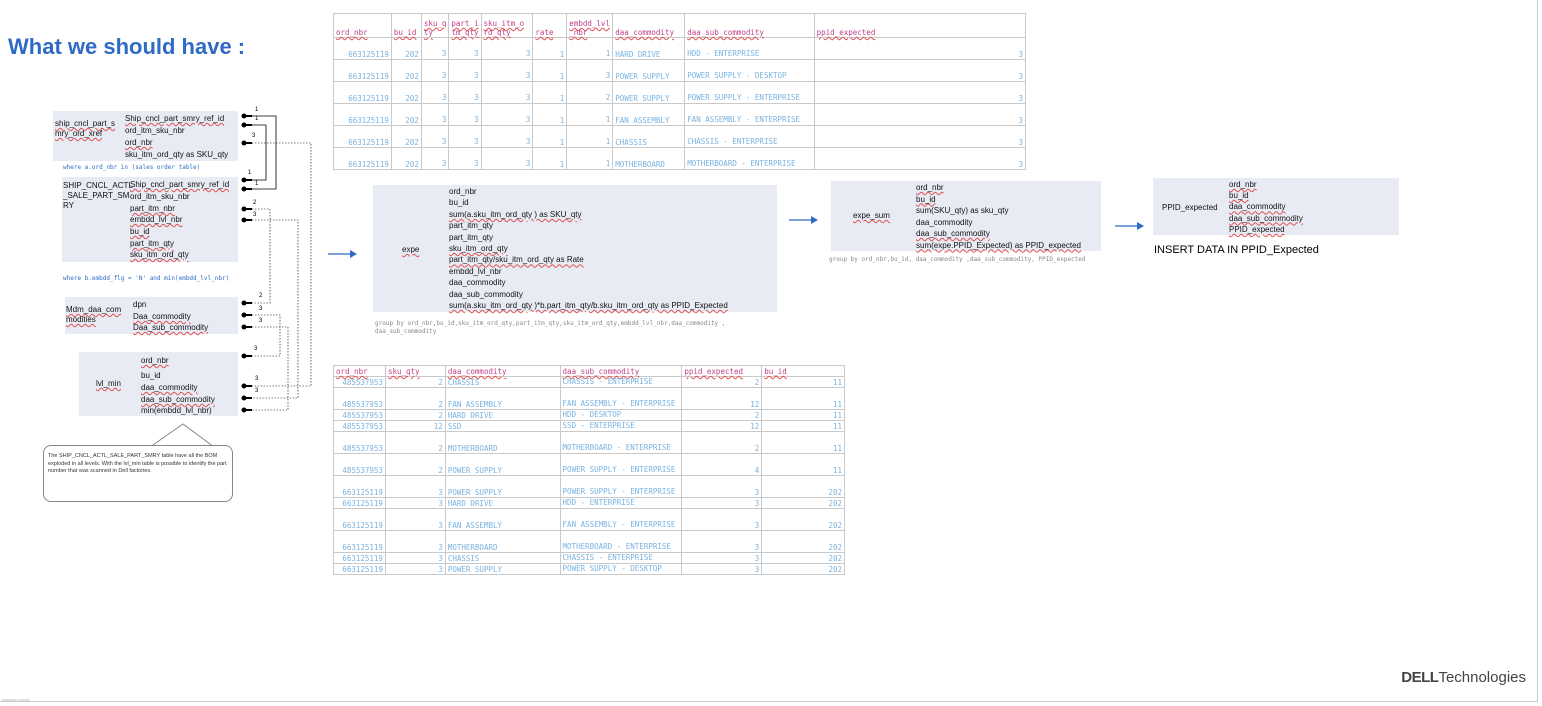 This screenshot has height=706, width=1542. I want to click on lvl-min-name: lvl_min, so click(108, 383).